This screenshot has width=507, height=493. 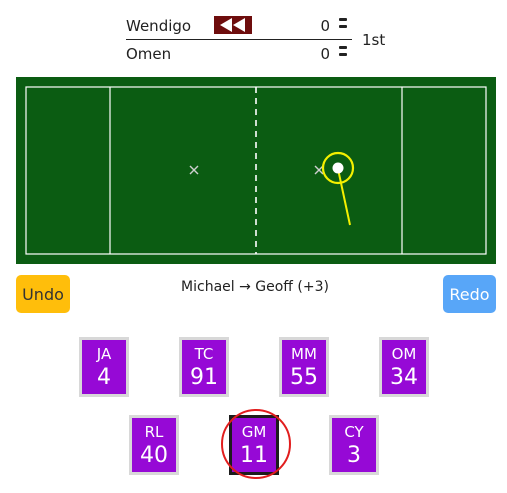 I want to click on away-score-stepper, so click(x=343, y=53).